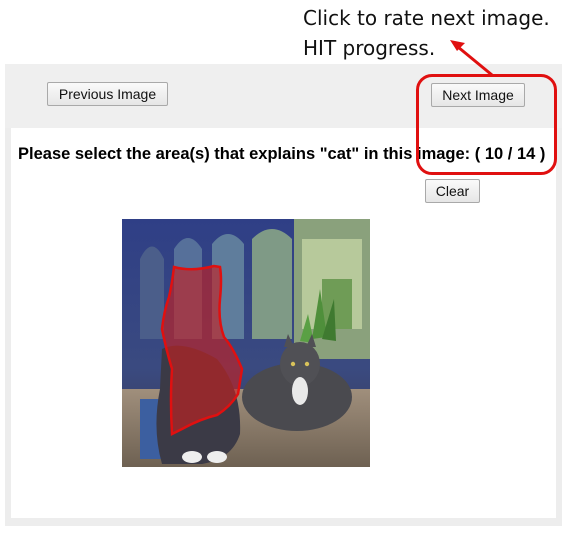  What do you see at coordinates (107, 94) in the screenshot?
I see `previous-image-button: Previous Image` at bounding box center [107, 94].